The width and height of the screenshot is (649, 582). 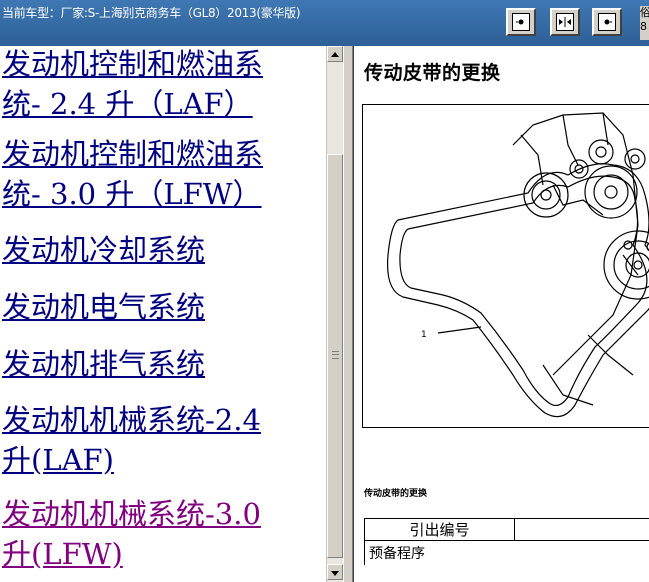 I want to click on callout-header: 引出编号, so click(x=439, y=529).